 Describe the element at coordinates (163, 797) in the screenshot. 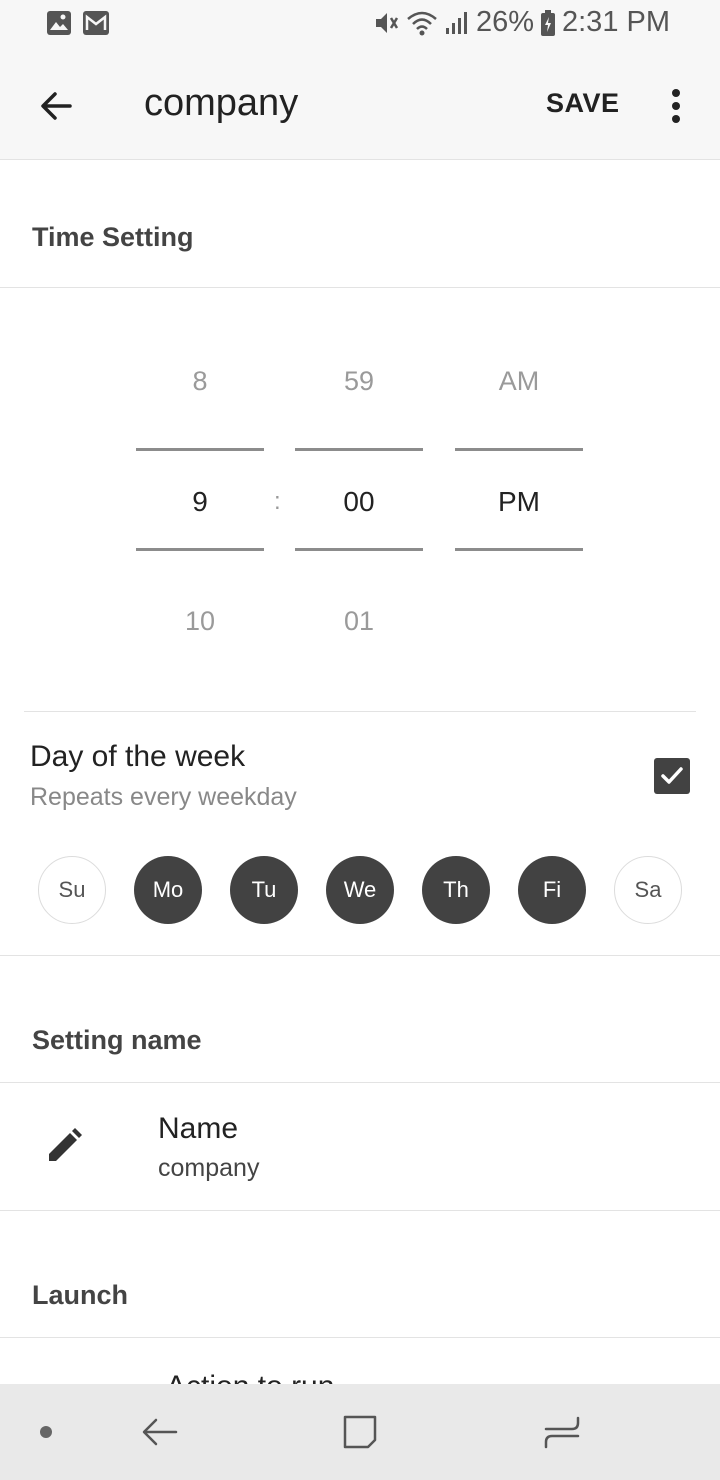

I see `day-of-week-subtitle: Repeats every weekday` at that location.